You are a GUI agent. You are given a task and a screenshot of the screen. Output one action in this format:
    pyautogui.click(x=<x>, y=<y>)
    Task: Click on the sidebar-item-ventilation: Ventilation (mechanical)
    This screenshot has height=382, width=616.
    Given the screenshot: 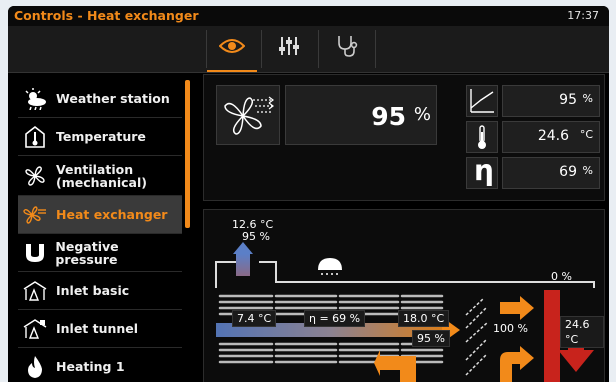 What is the action you would take?
    pyautogui.click(x=100, y=176)
    